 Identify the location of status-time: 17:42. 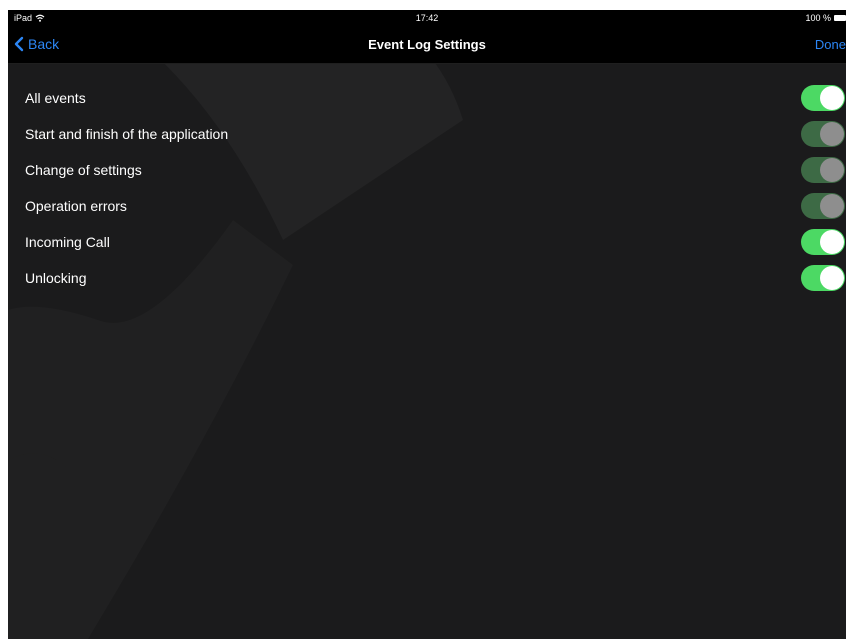
(427, 18).